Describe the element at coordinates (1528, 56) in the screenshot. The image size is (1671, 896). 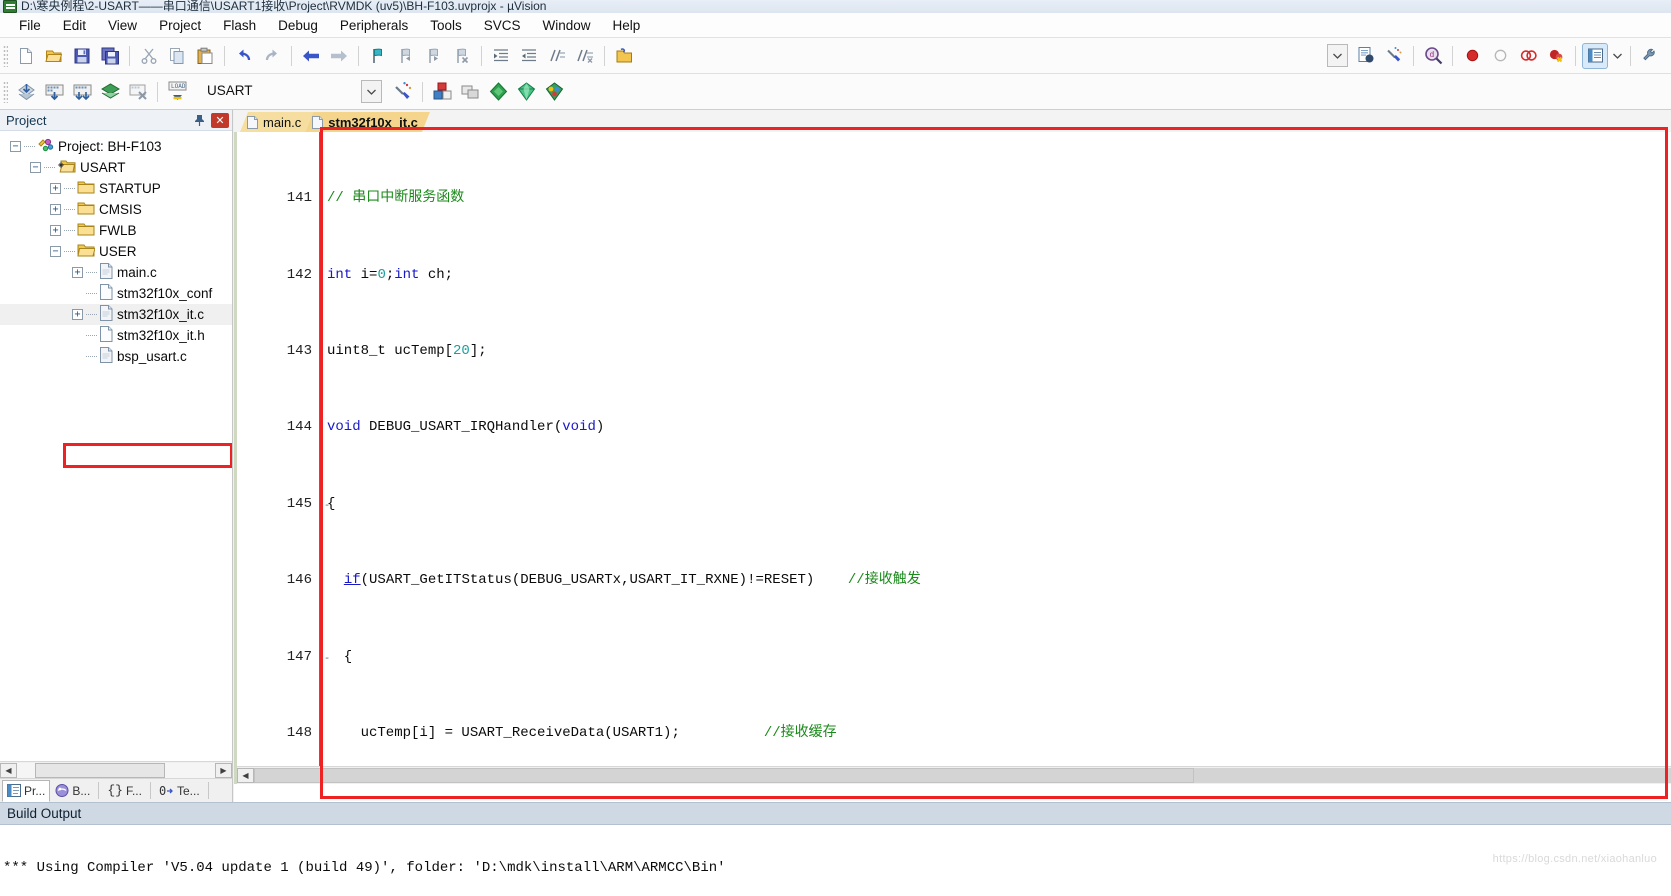
I see `breakpoint-disable-all-button` at that location.